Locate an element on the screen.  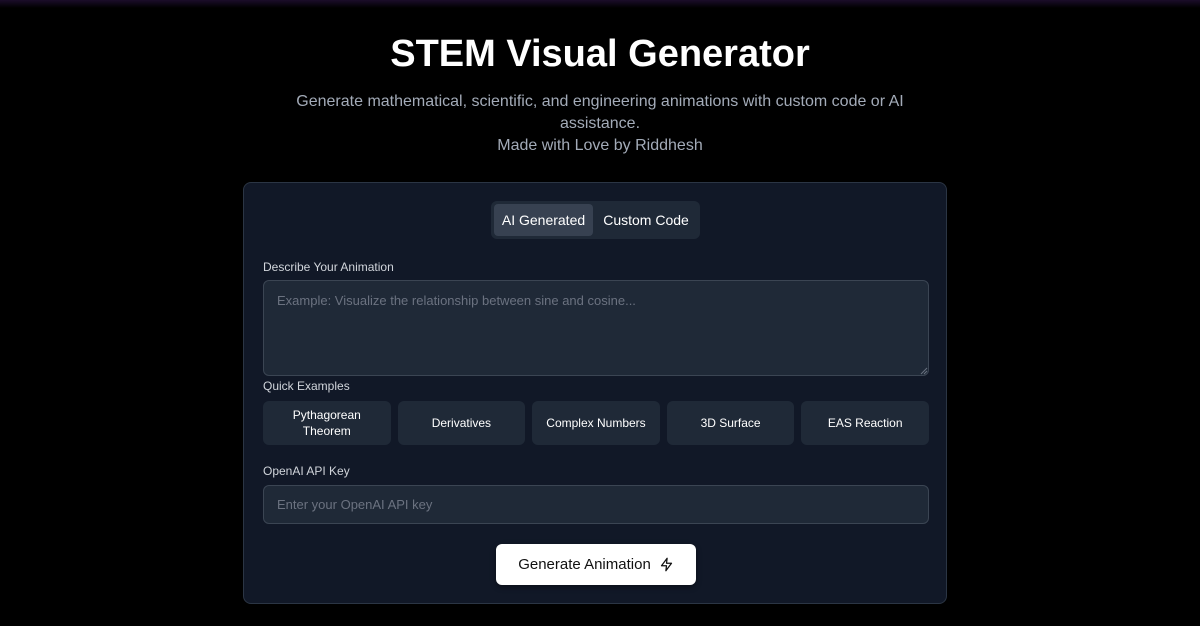
generate-button-label: Generate Animation is located at coordinates (584, 564).